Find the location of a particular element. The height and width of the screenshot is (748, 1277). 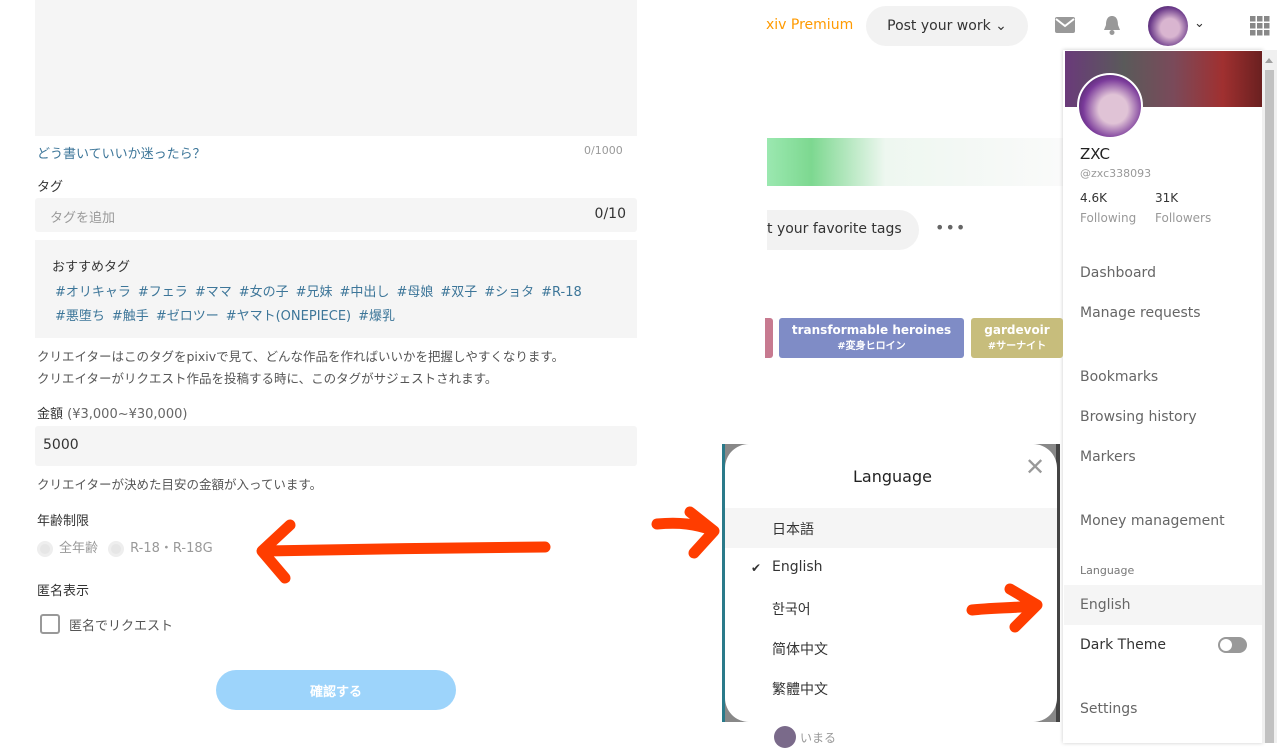

tag-card: transformable heroines #変身ヒロイン is located at coordinates (871, 338).